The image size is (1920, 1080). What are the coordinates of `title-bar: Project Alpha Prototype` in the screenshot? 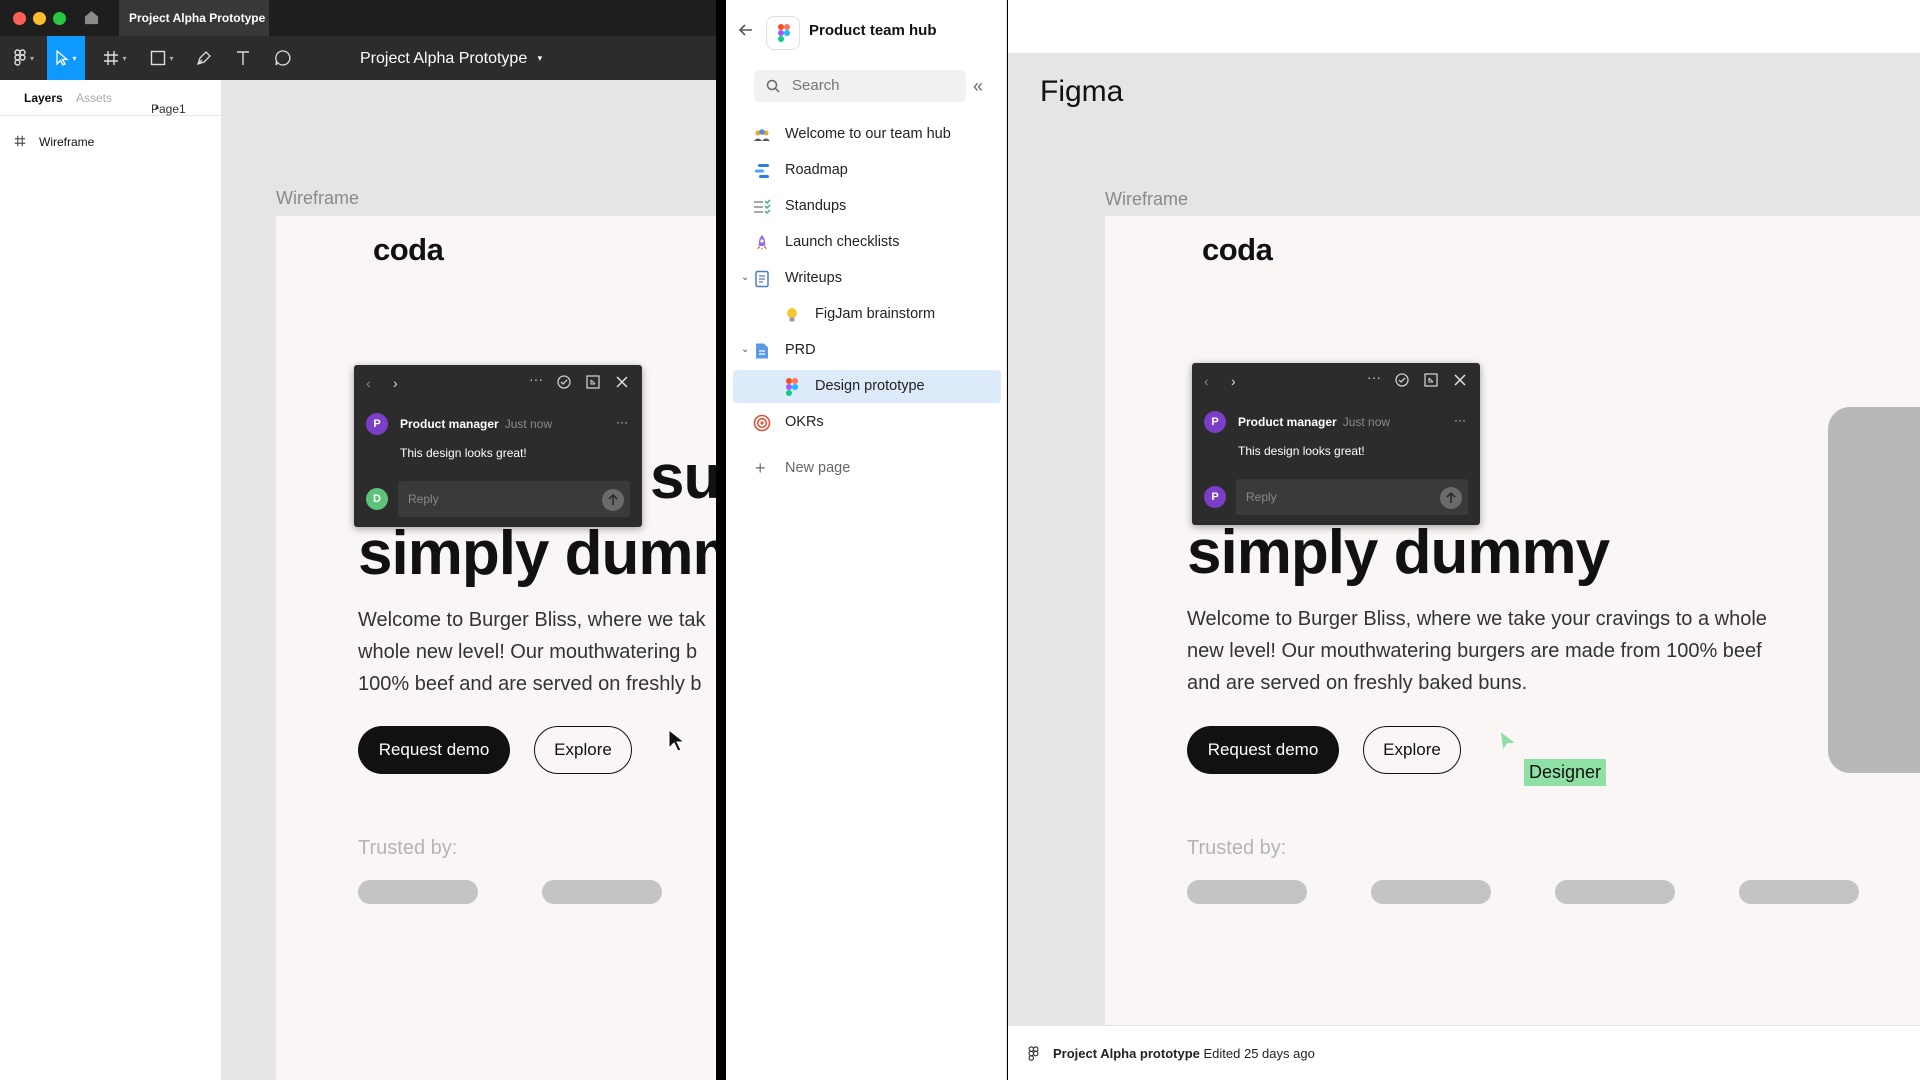 It's located at (358, 18).